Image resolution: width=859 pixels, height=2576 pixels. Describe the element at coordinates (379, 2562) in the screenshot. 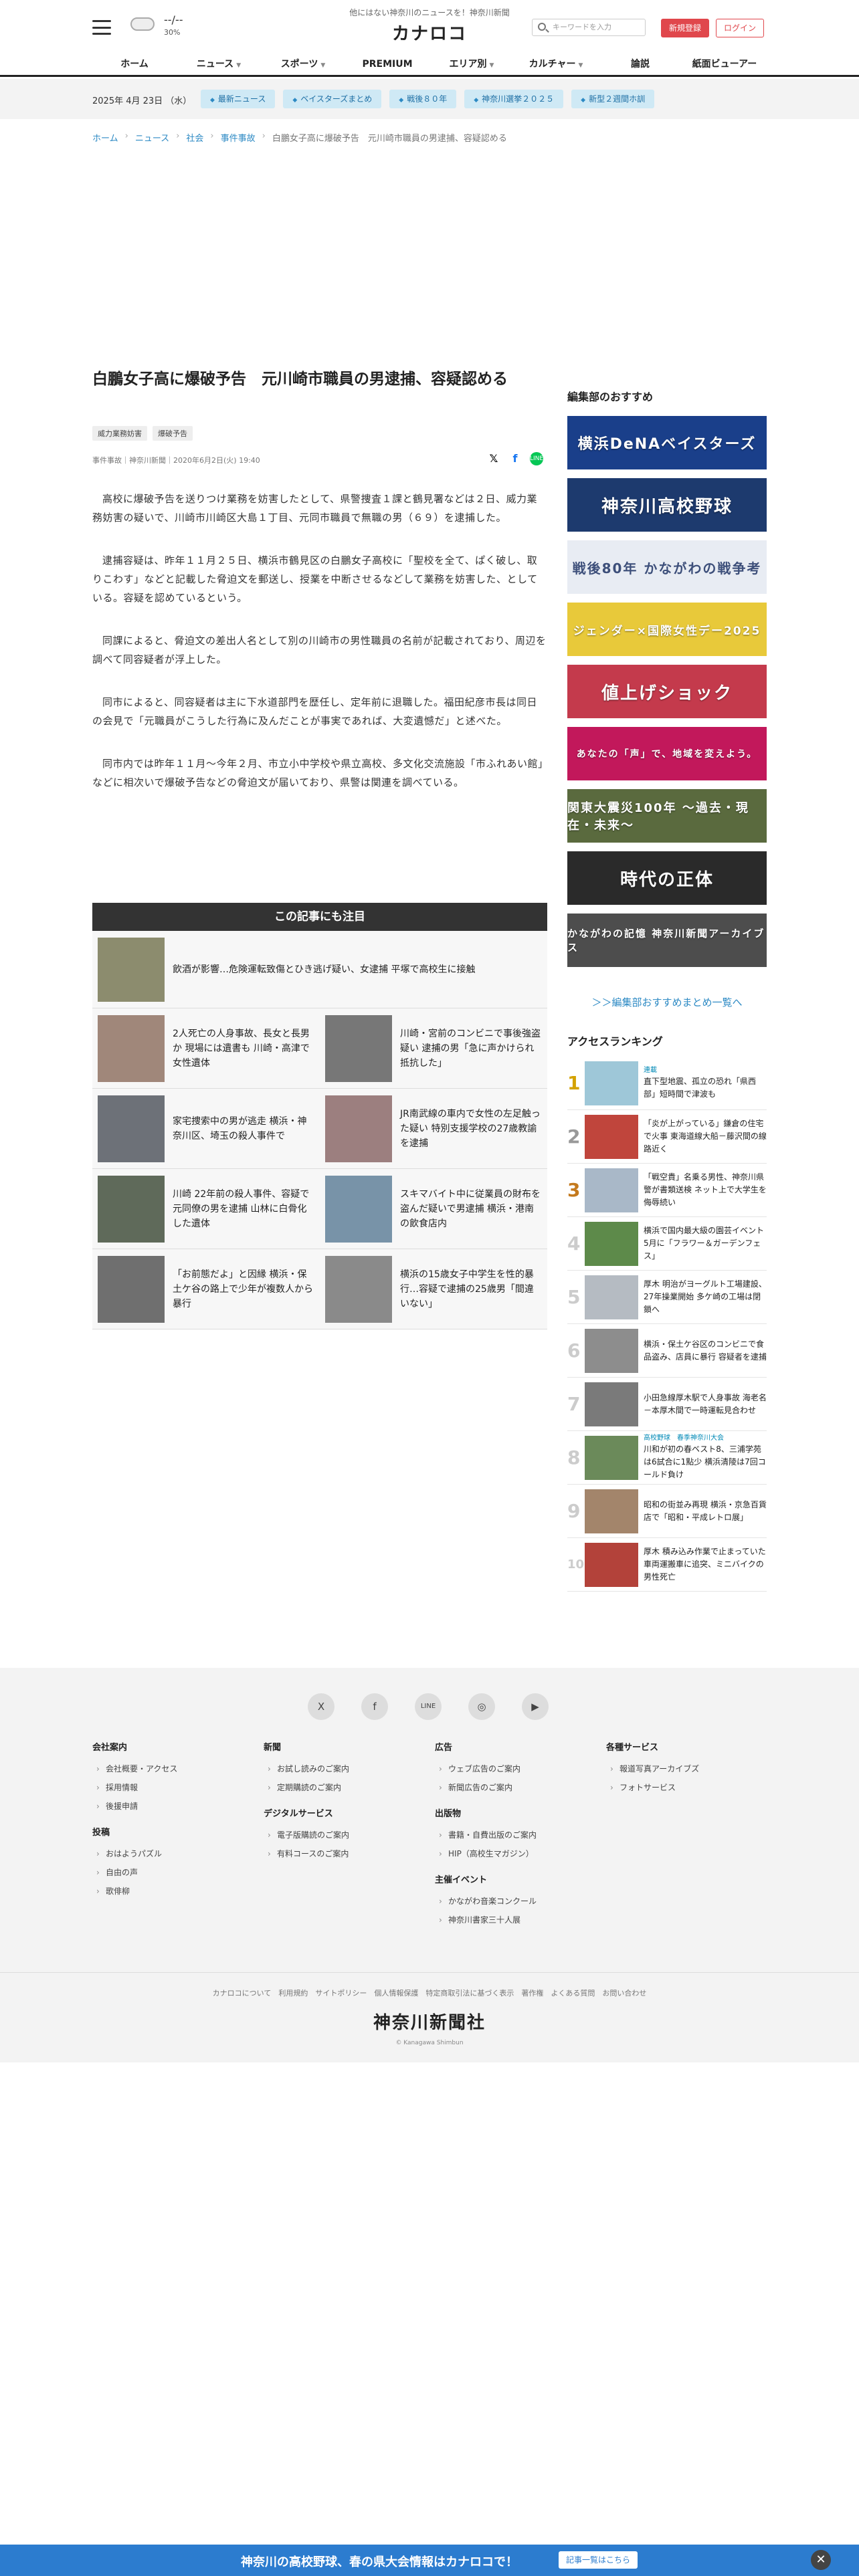

I see `promo-text: 神奈川の高校野球、春の県大会情報はカナロコで！` at that location.